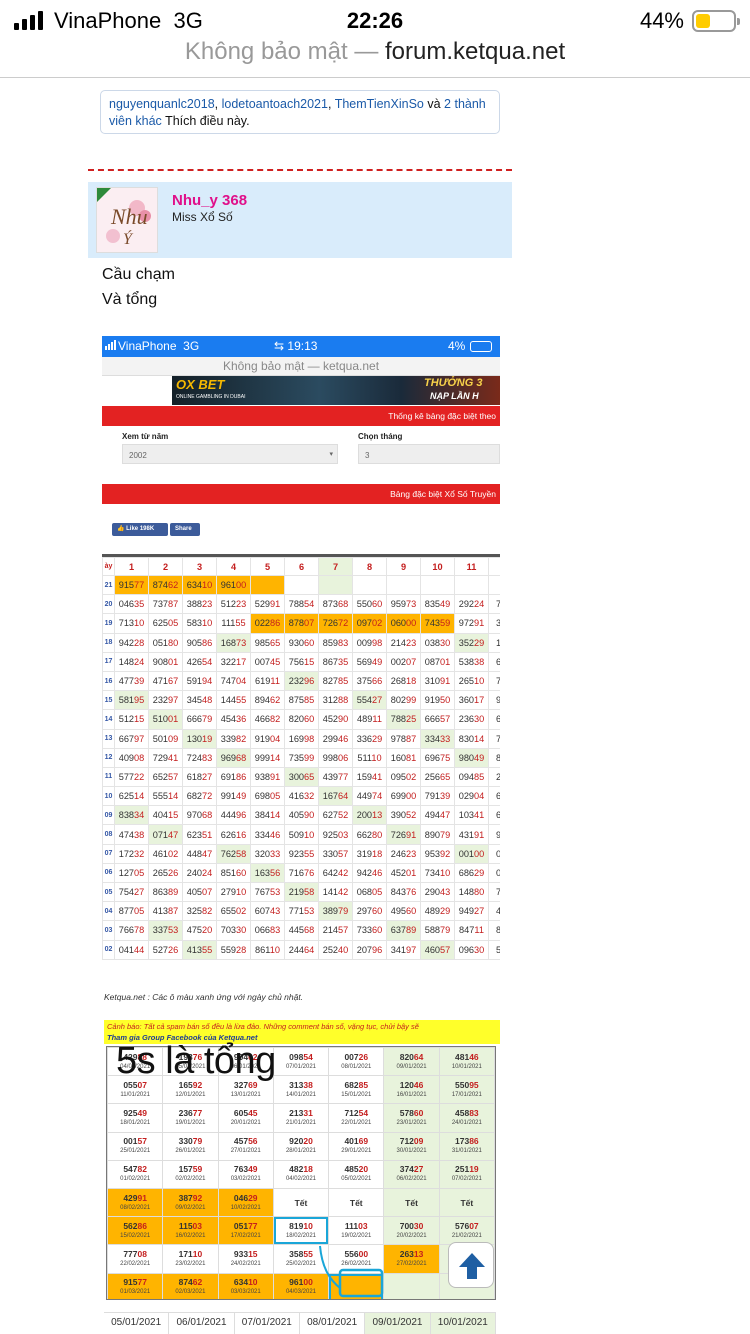 This screenshot has width=750, height=1334. I want to click on grid-cell: 58310, so click(199, 623).